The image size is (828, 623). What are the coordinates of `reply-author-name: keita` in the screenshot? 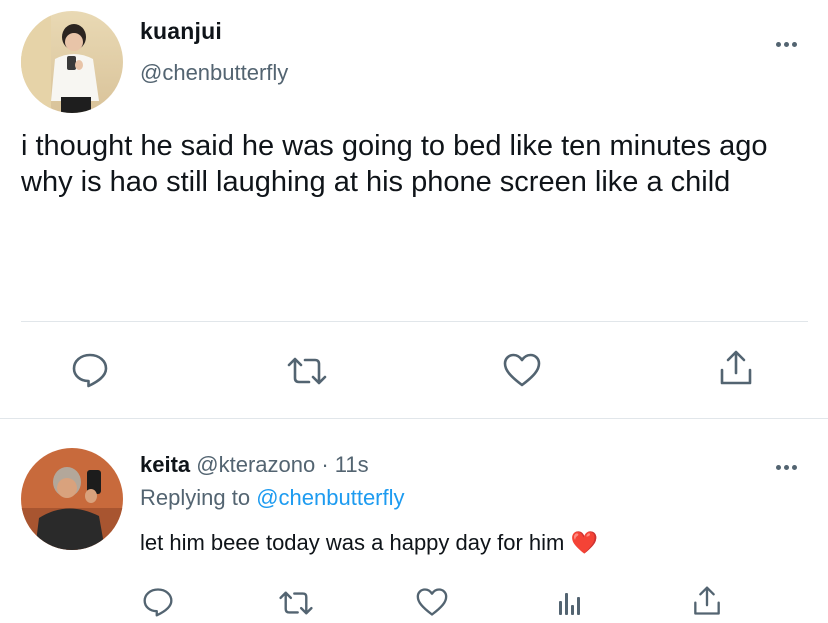 It's located at (165, 464).